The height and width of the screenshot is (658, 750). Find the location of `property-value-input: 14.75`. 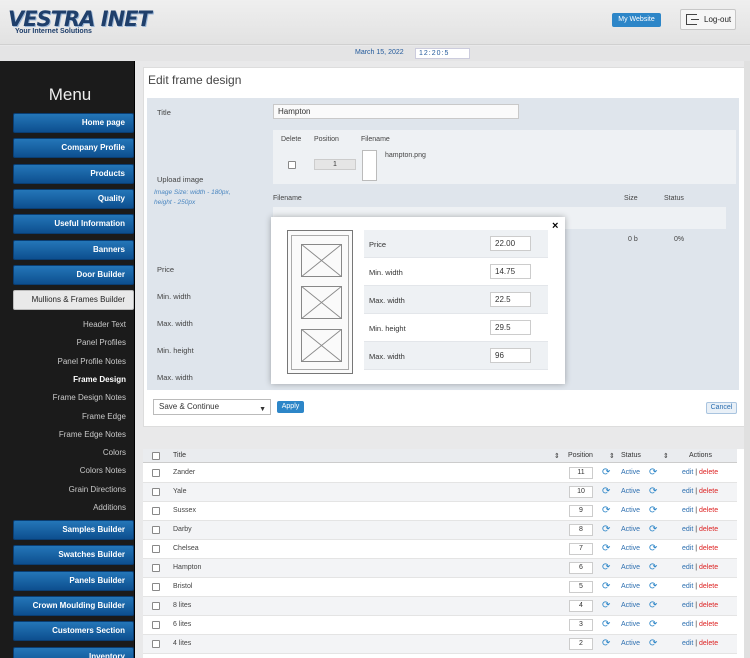

property-value-input: 14.75 is located at coordinates (510, 271).